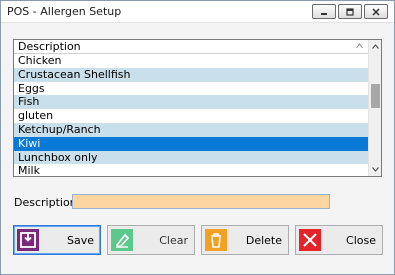  I want to click on vertical-scrollbar, so click(374, 108).